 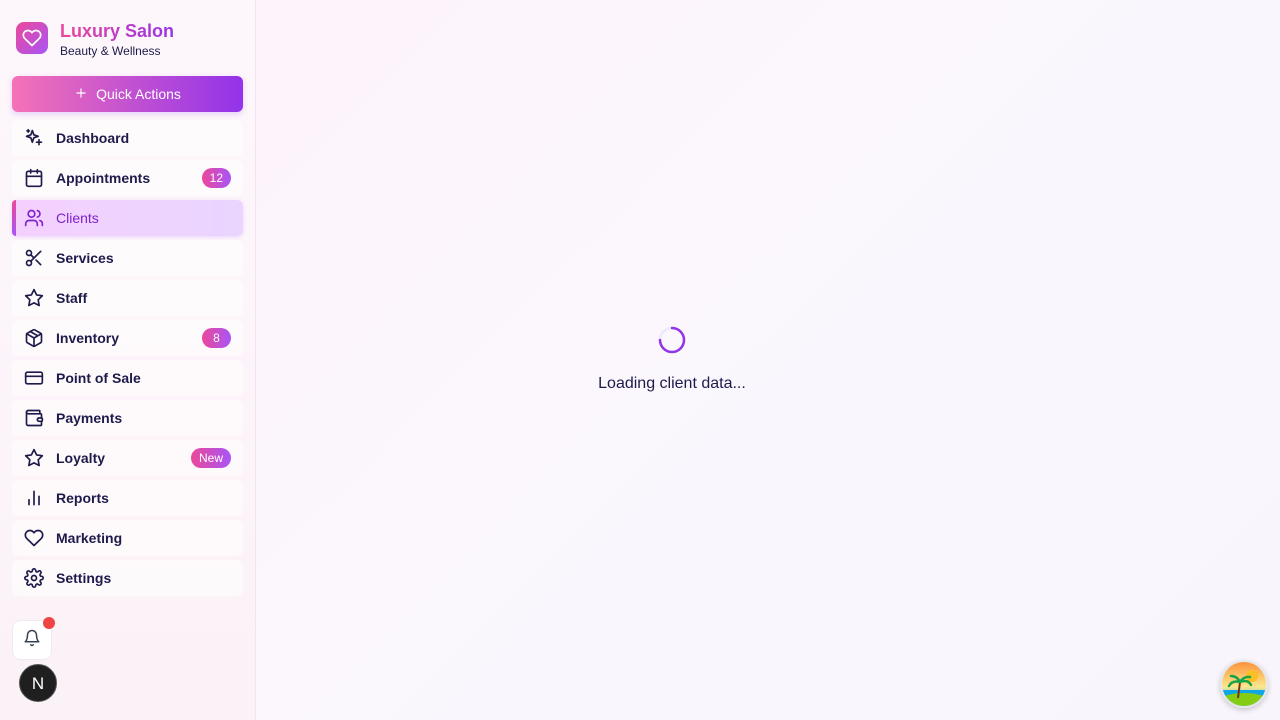 I want to click on beach-avatar-icon, so click(x=1244, y=684).